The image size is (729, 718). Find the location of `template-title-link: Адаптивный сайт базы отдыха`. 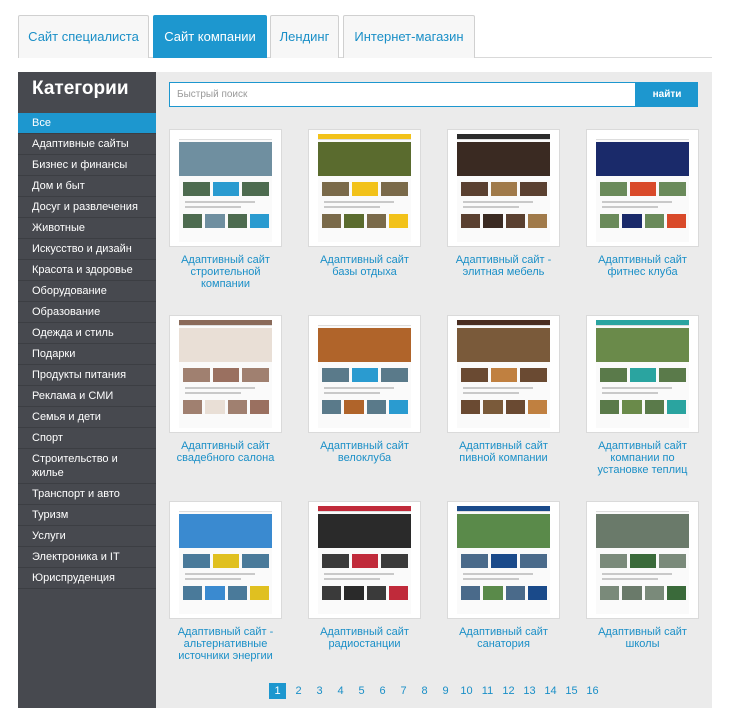

template-title-link: Адаптивный сайт базы отдыха is located at coordinates (364, 266).